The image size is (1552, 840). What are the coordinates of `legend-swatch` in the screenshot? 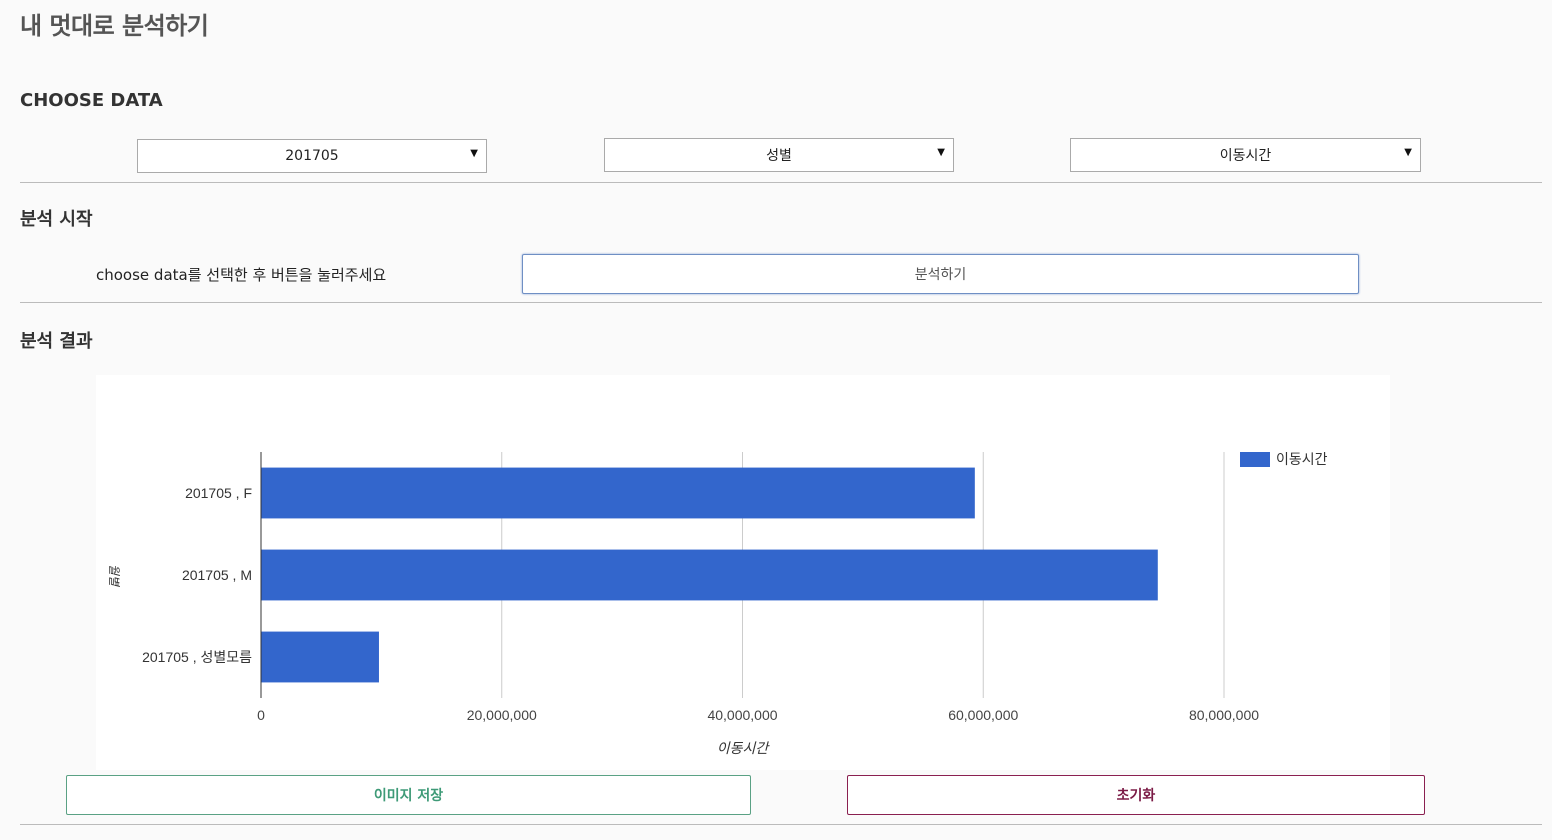 It's located at (1255, 459).